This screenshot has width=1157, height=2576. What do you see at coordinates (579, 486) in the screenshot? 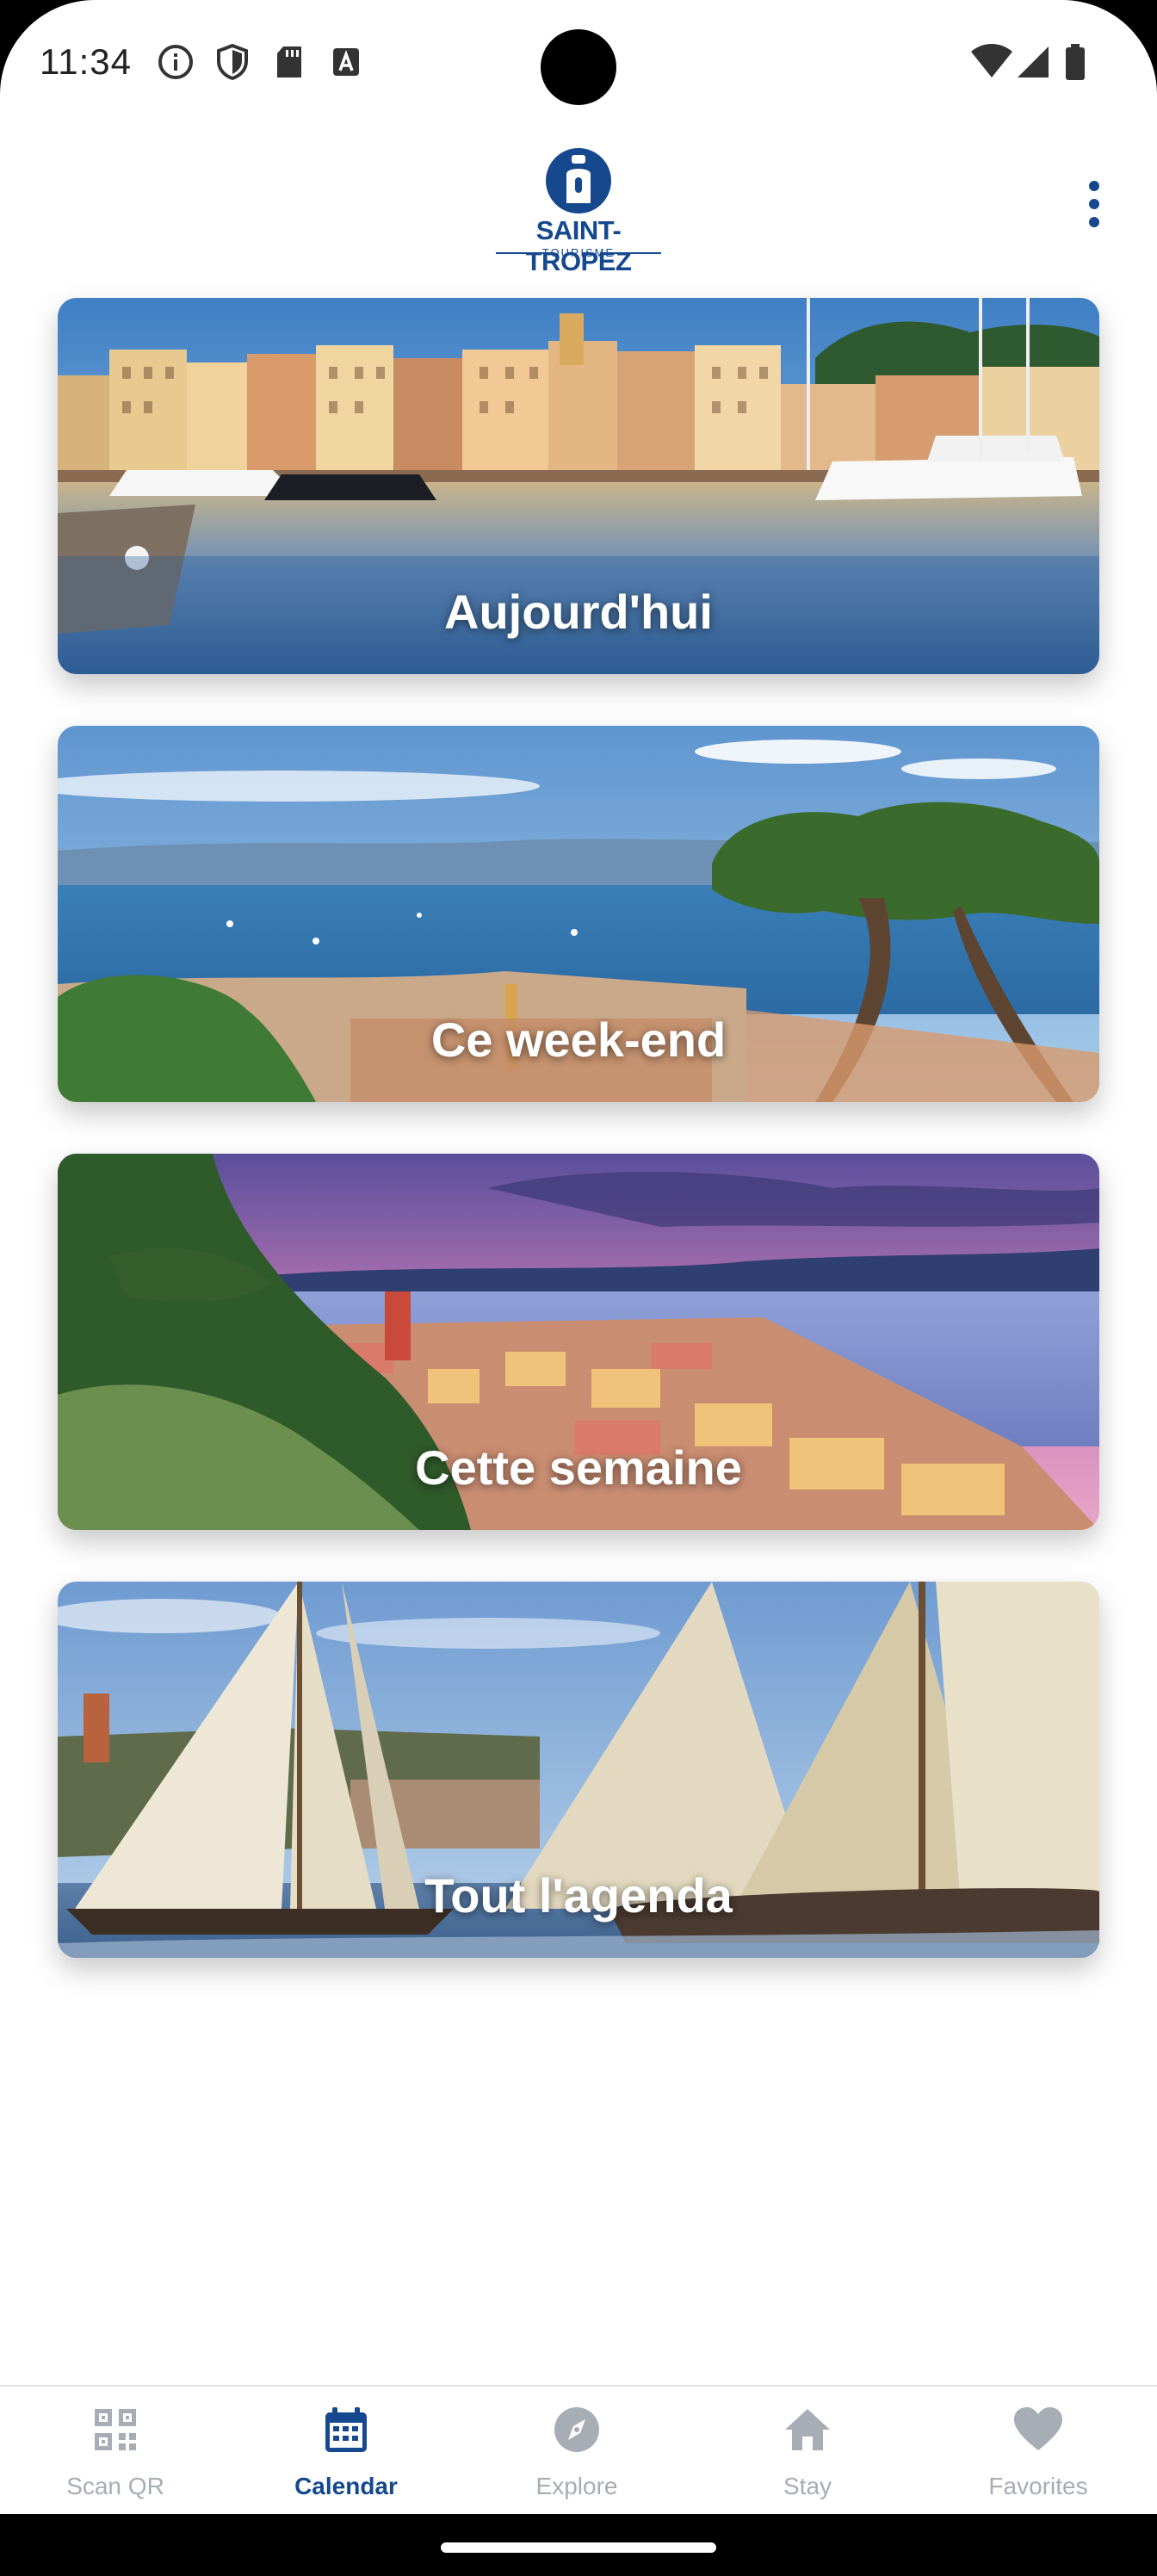
I see `card-today: Aujourd'hui` at bounding box center [579, 486].